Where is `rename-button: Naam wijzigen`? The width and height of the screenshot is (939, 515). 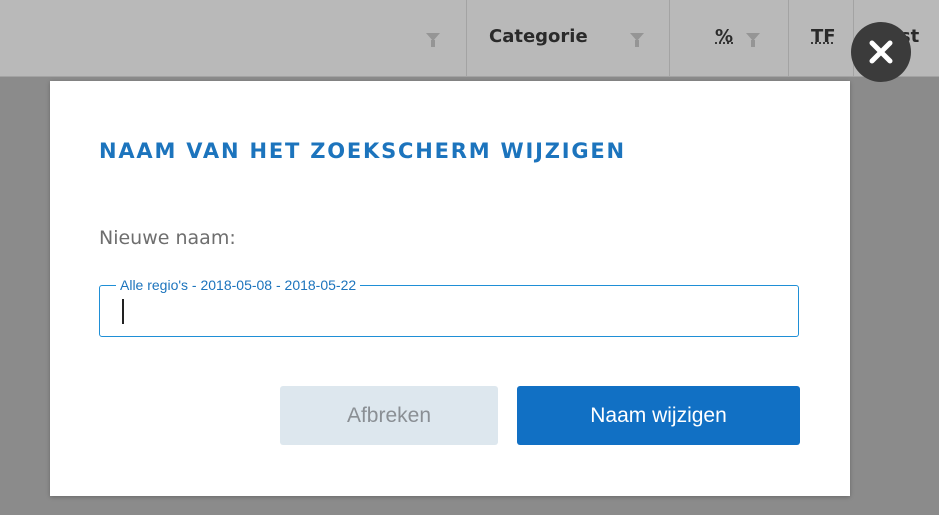
rename-button: Naam wijzigen is located at coordinates (658, 415).